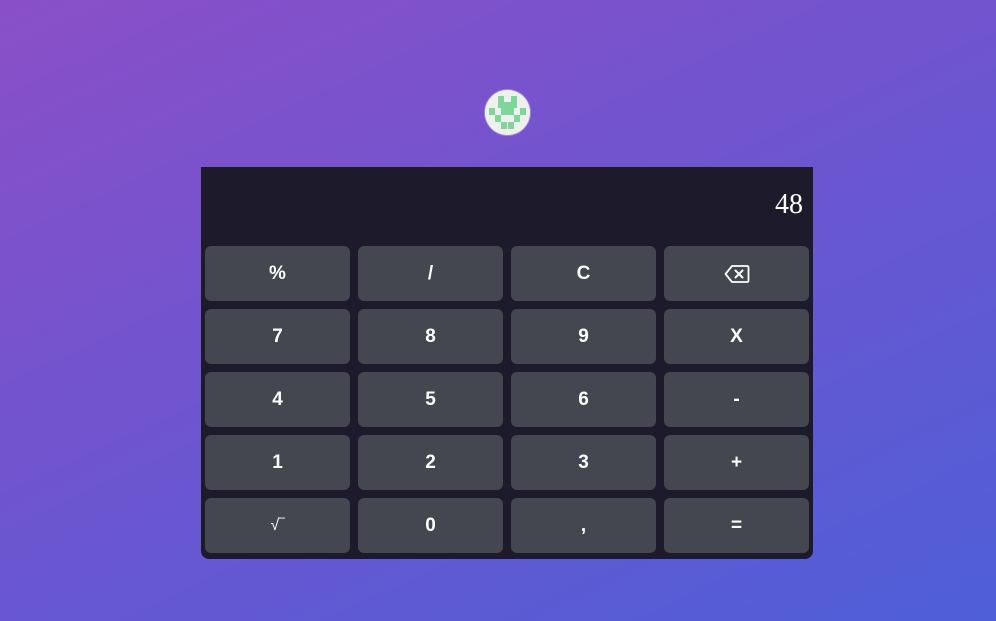 The image size is (996, 621). I want to click on sqrt-key: √‾, so click(277, 525).